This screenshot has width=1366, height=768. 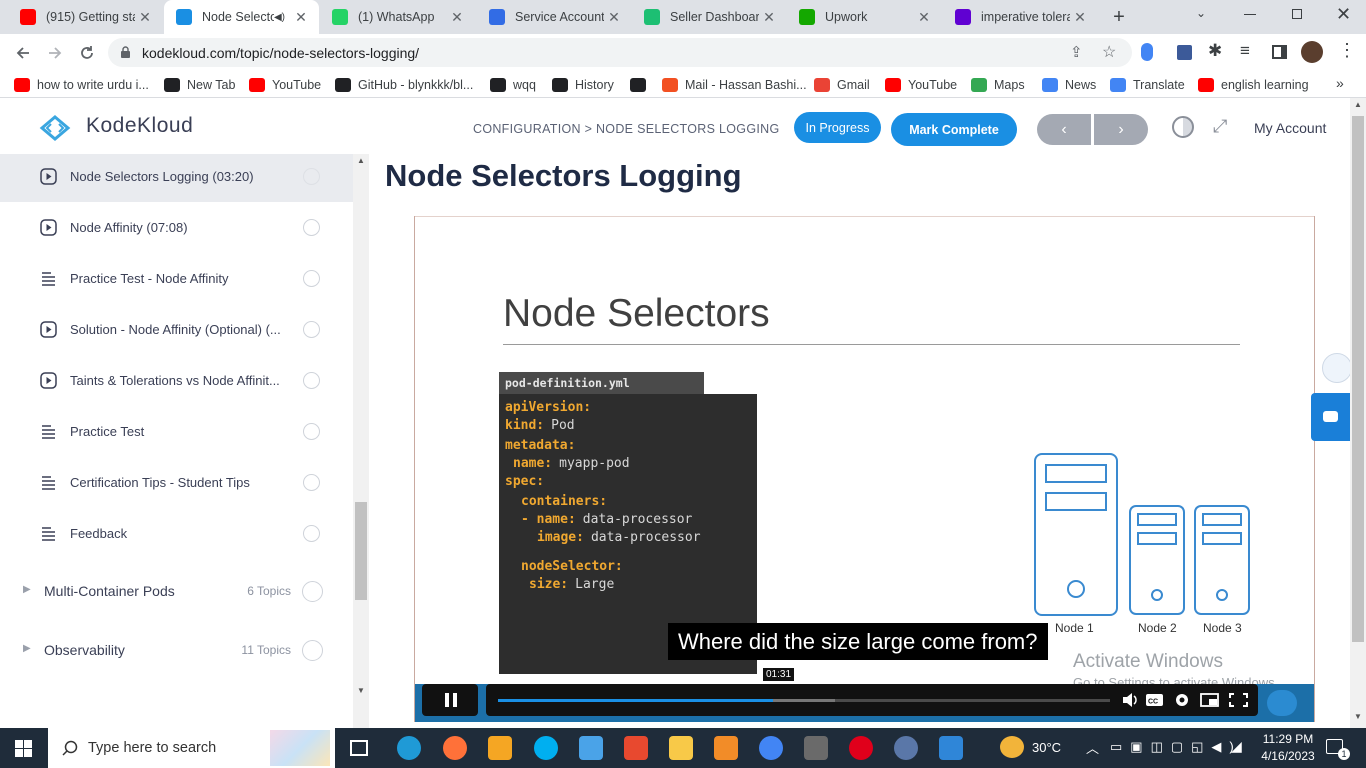 I want to click on more-bookmarks-icon: », so click(x=1340, y=83).